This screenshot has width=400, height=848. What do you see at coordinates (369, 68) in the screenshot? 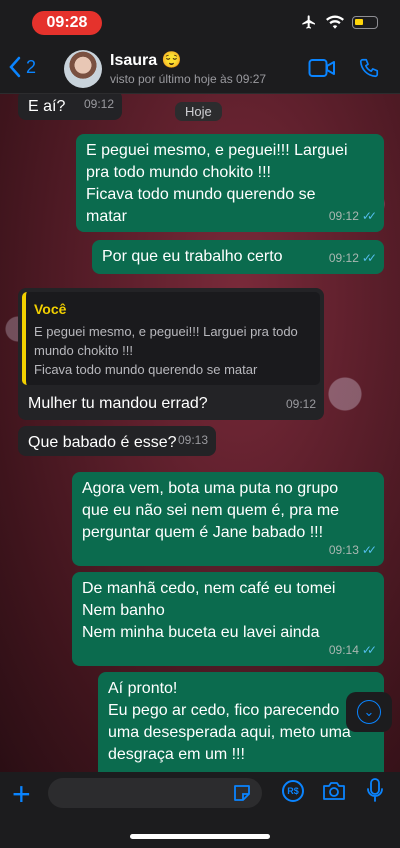
I see `phone-icon` at bounding box center [369, 68].